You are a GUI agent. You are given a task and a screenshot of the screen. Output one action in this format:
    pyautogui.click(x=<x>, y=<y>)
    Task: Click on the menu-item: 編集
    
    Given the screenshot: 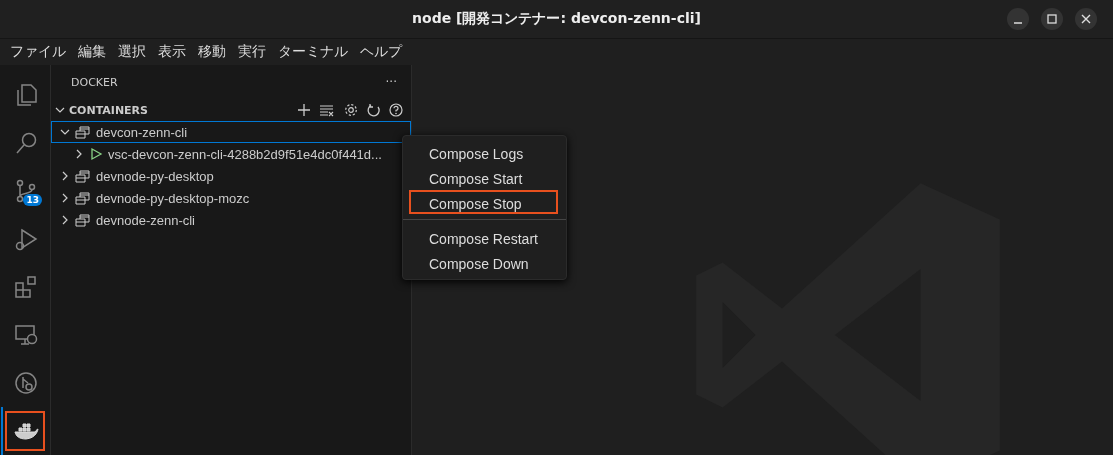 What is the action you would take?
    pyautogui.click(x=92, y=52)
    